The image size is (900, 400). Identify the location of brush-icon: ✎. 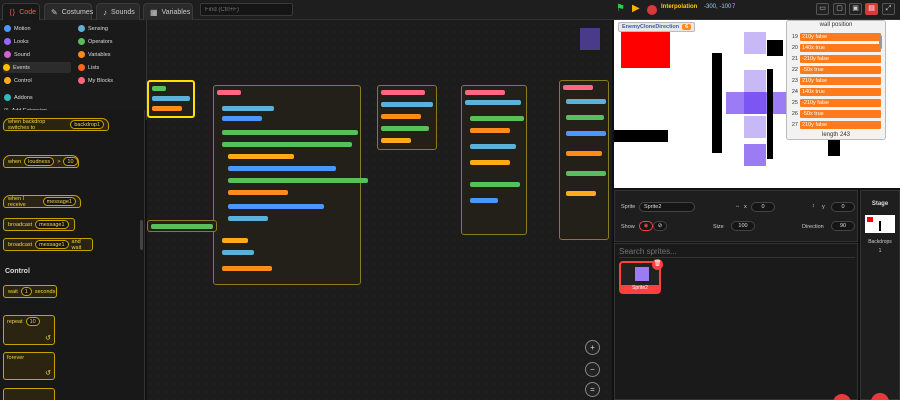
(54, 12).